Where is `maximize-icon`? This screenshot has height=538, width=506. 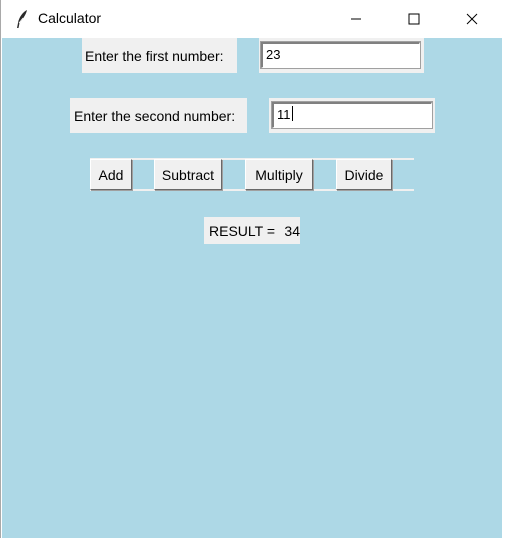 maximize-icon is located at coordinates (414, 19).